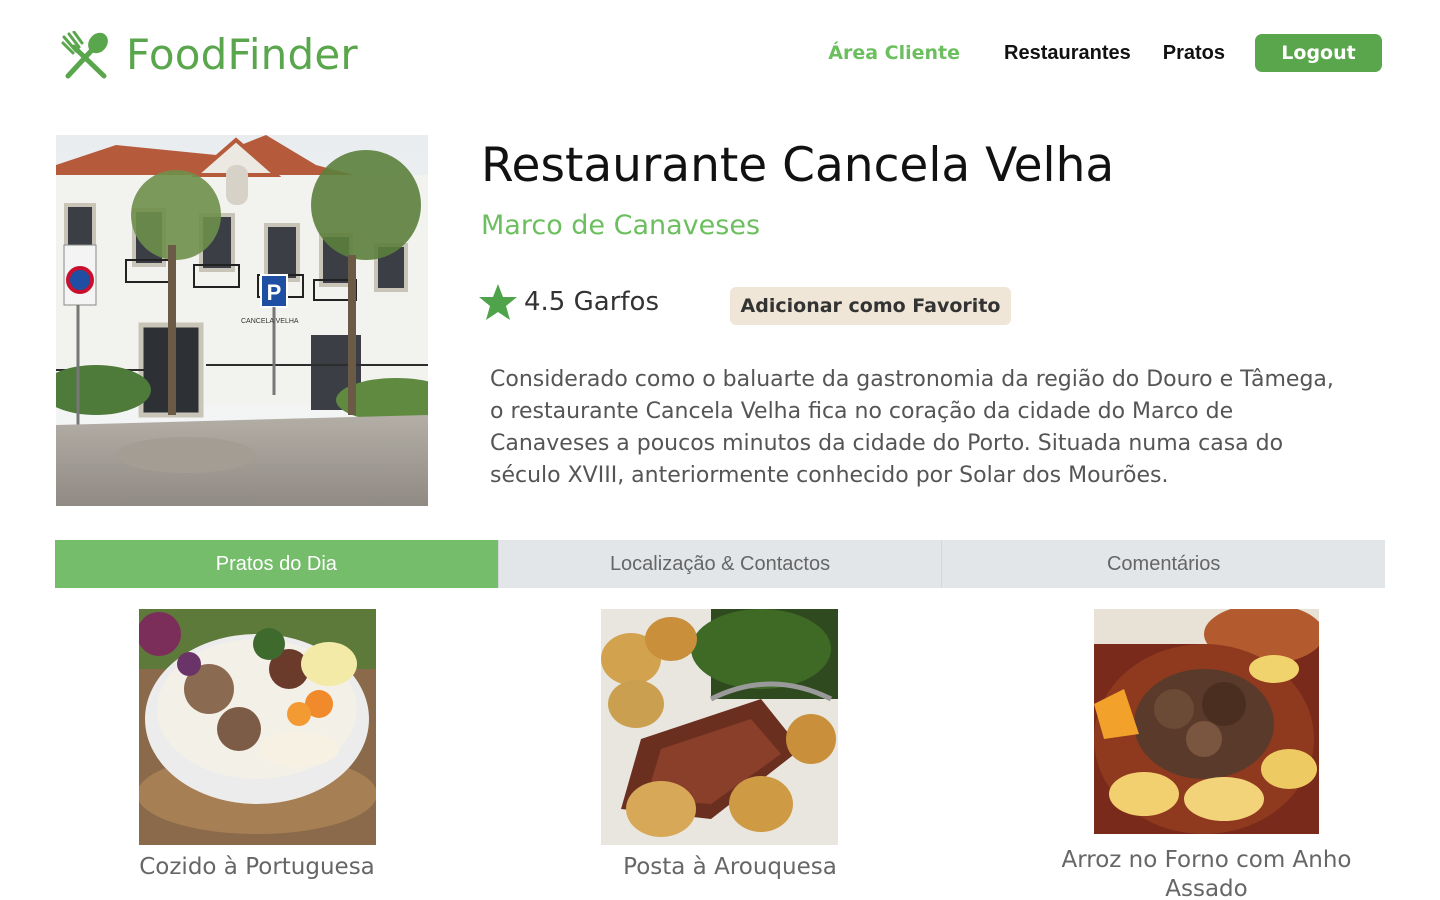 Image resolution: width=1440 pixels, height=900 pixels. I want to click on dish-name: Posta à Arouquesa, so click(730, 867).